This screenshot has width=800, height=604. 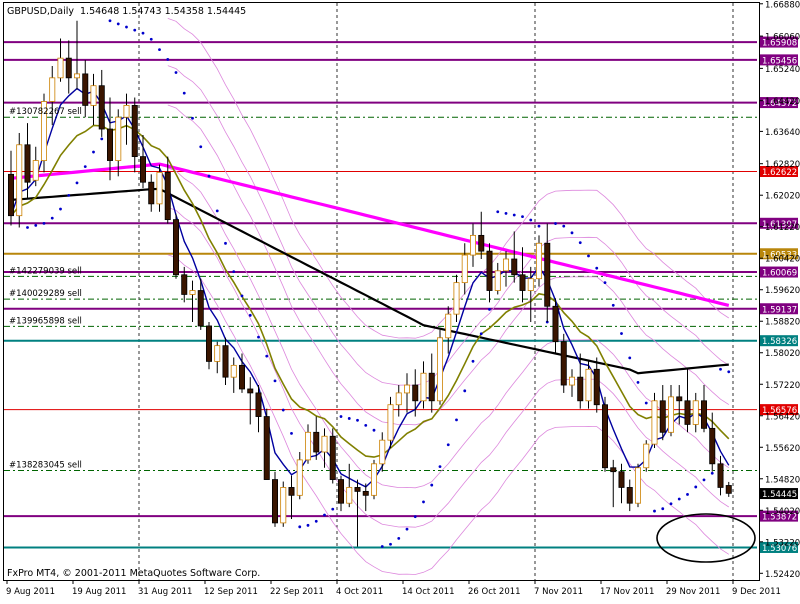 I want to click on trade-order-label: #139965898 sell, so click(x=45, y=321).